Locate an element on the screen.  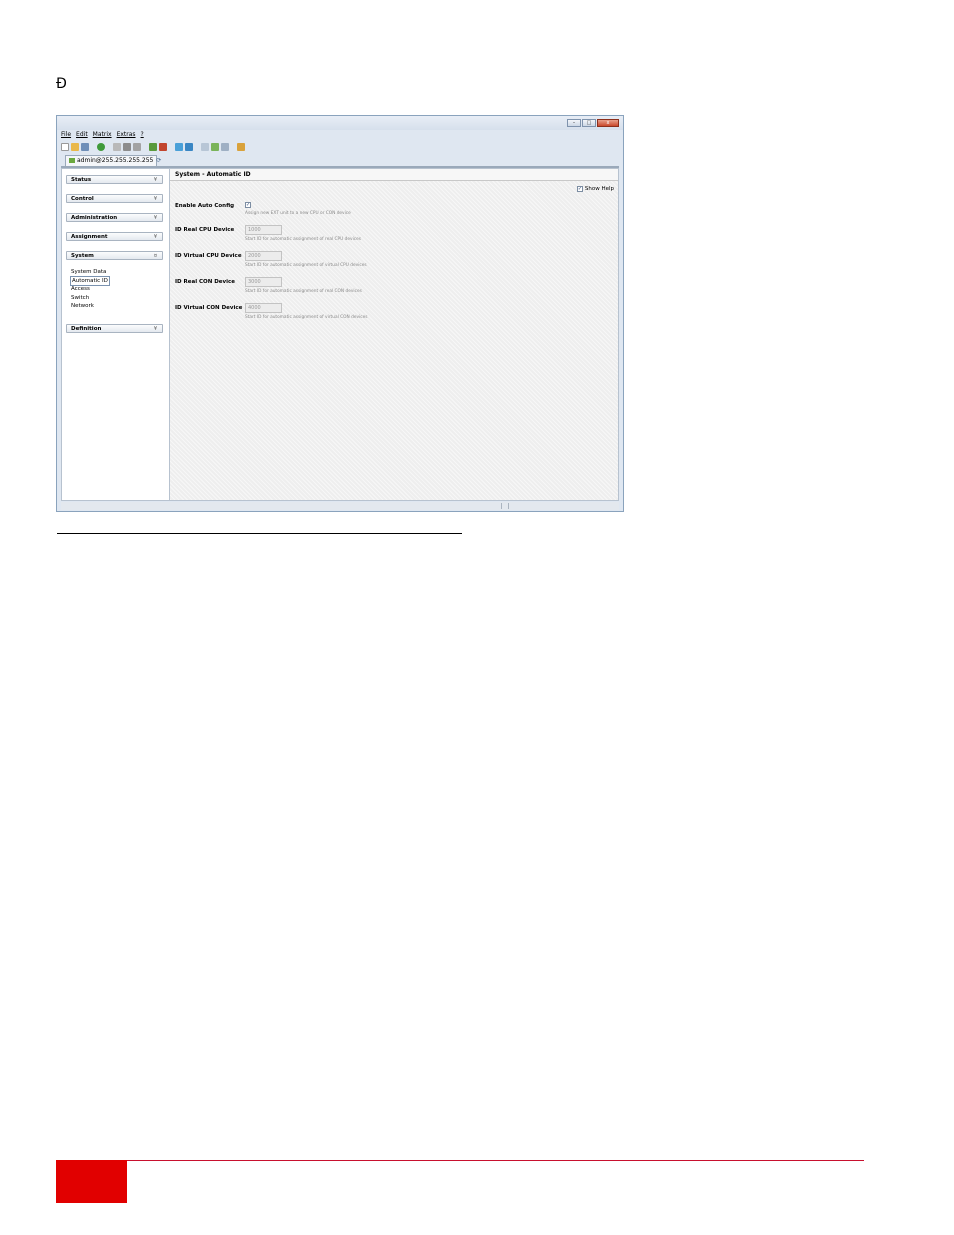
window-titlebar: – □ x is located at coordinates (340, 123).